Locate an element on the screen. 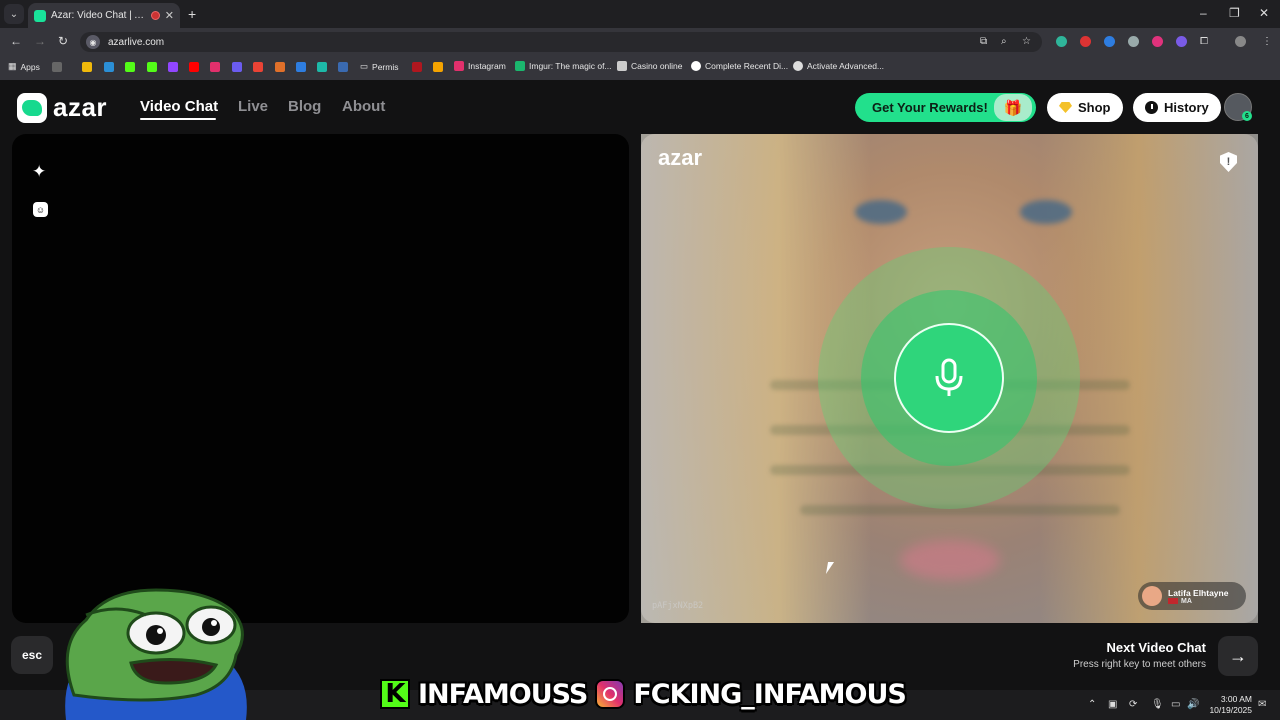 This screenshot has width=1280, height=720. restore-window-button: ❐ is located at coordinates (1234, 13).